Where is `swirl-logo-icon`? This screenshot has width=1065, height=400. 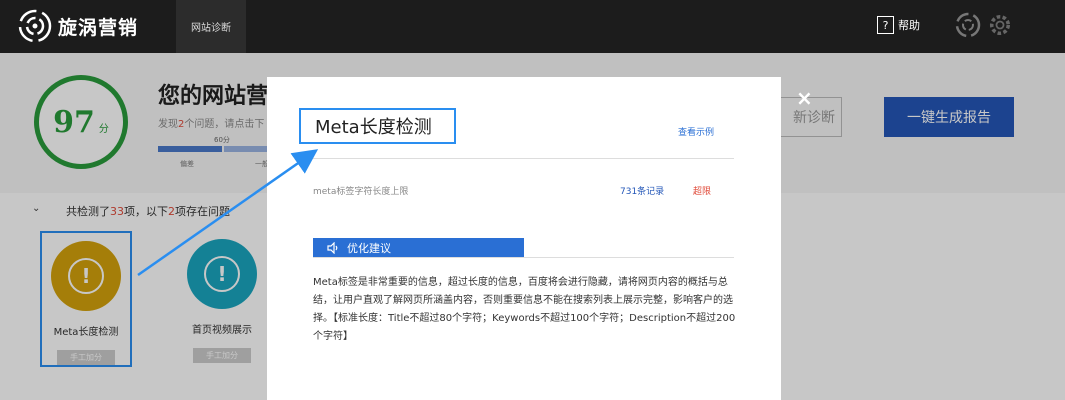
swirl-logo-icon is located at coordinates (35, 26).